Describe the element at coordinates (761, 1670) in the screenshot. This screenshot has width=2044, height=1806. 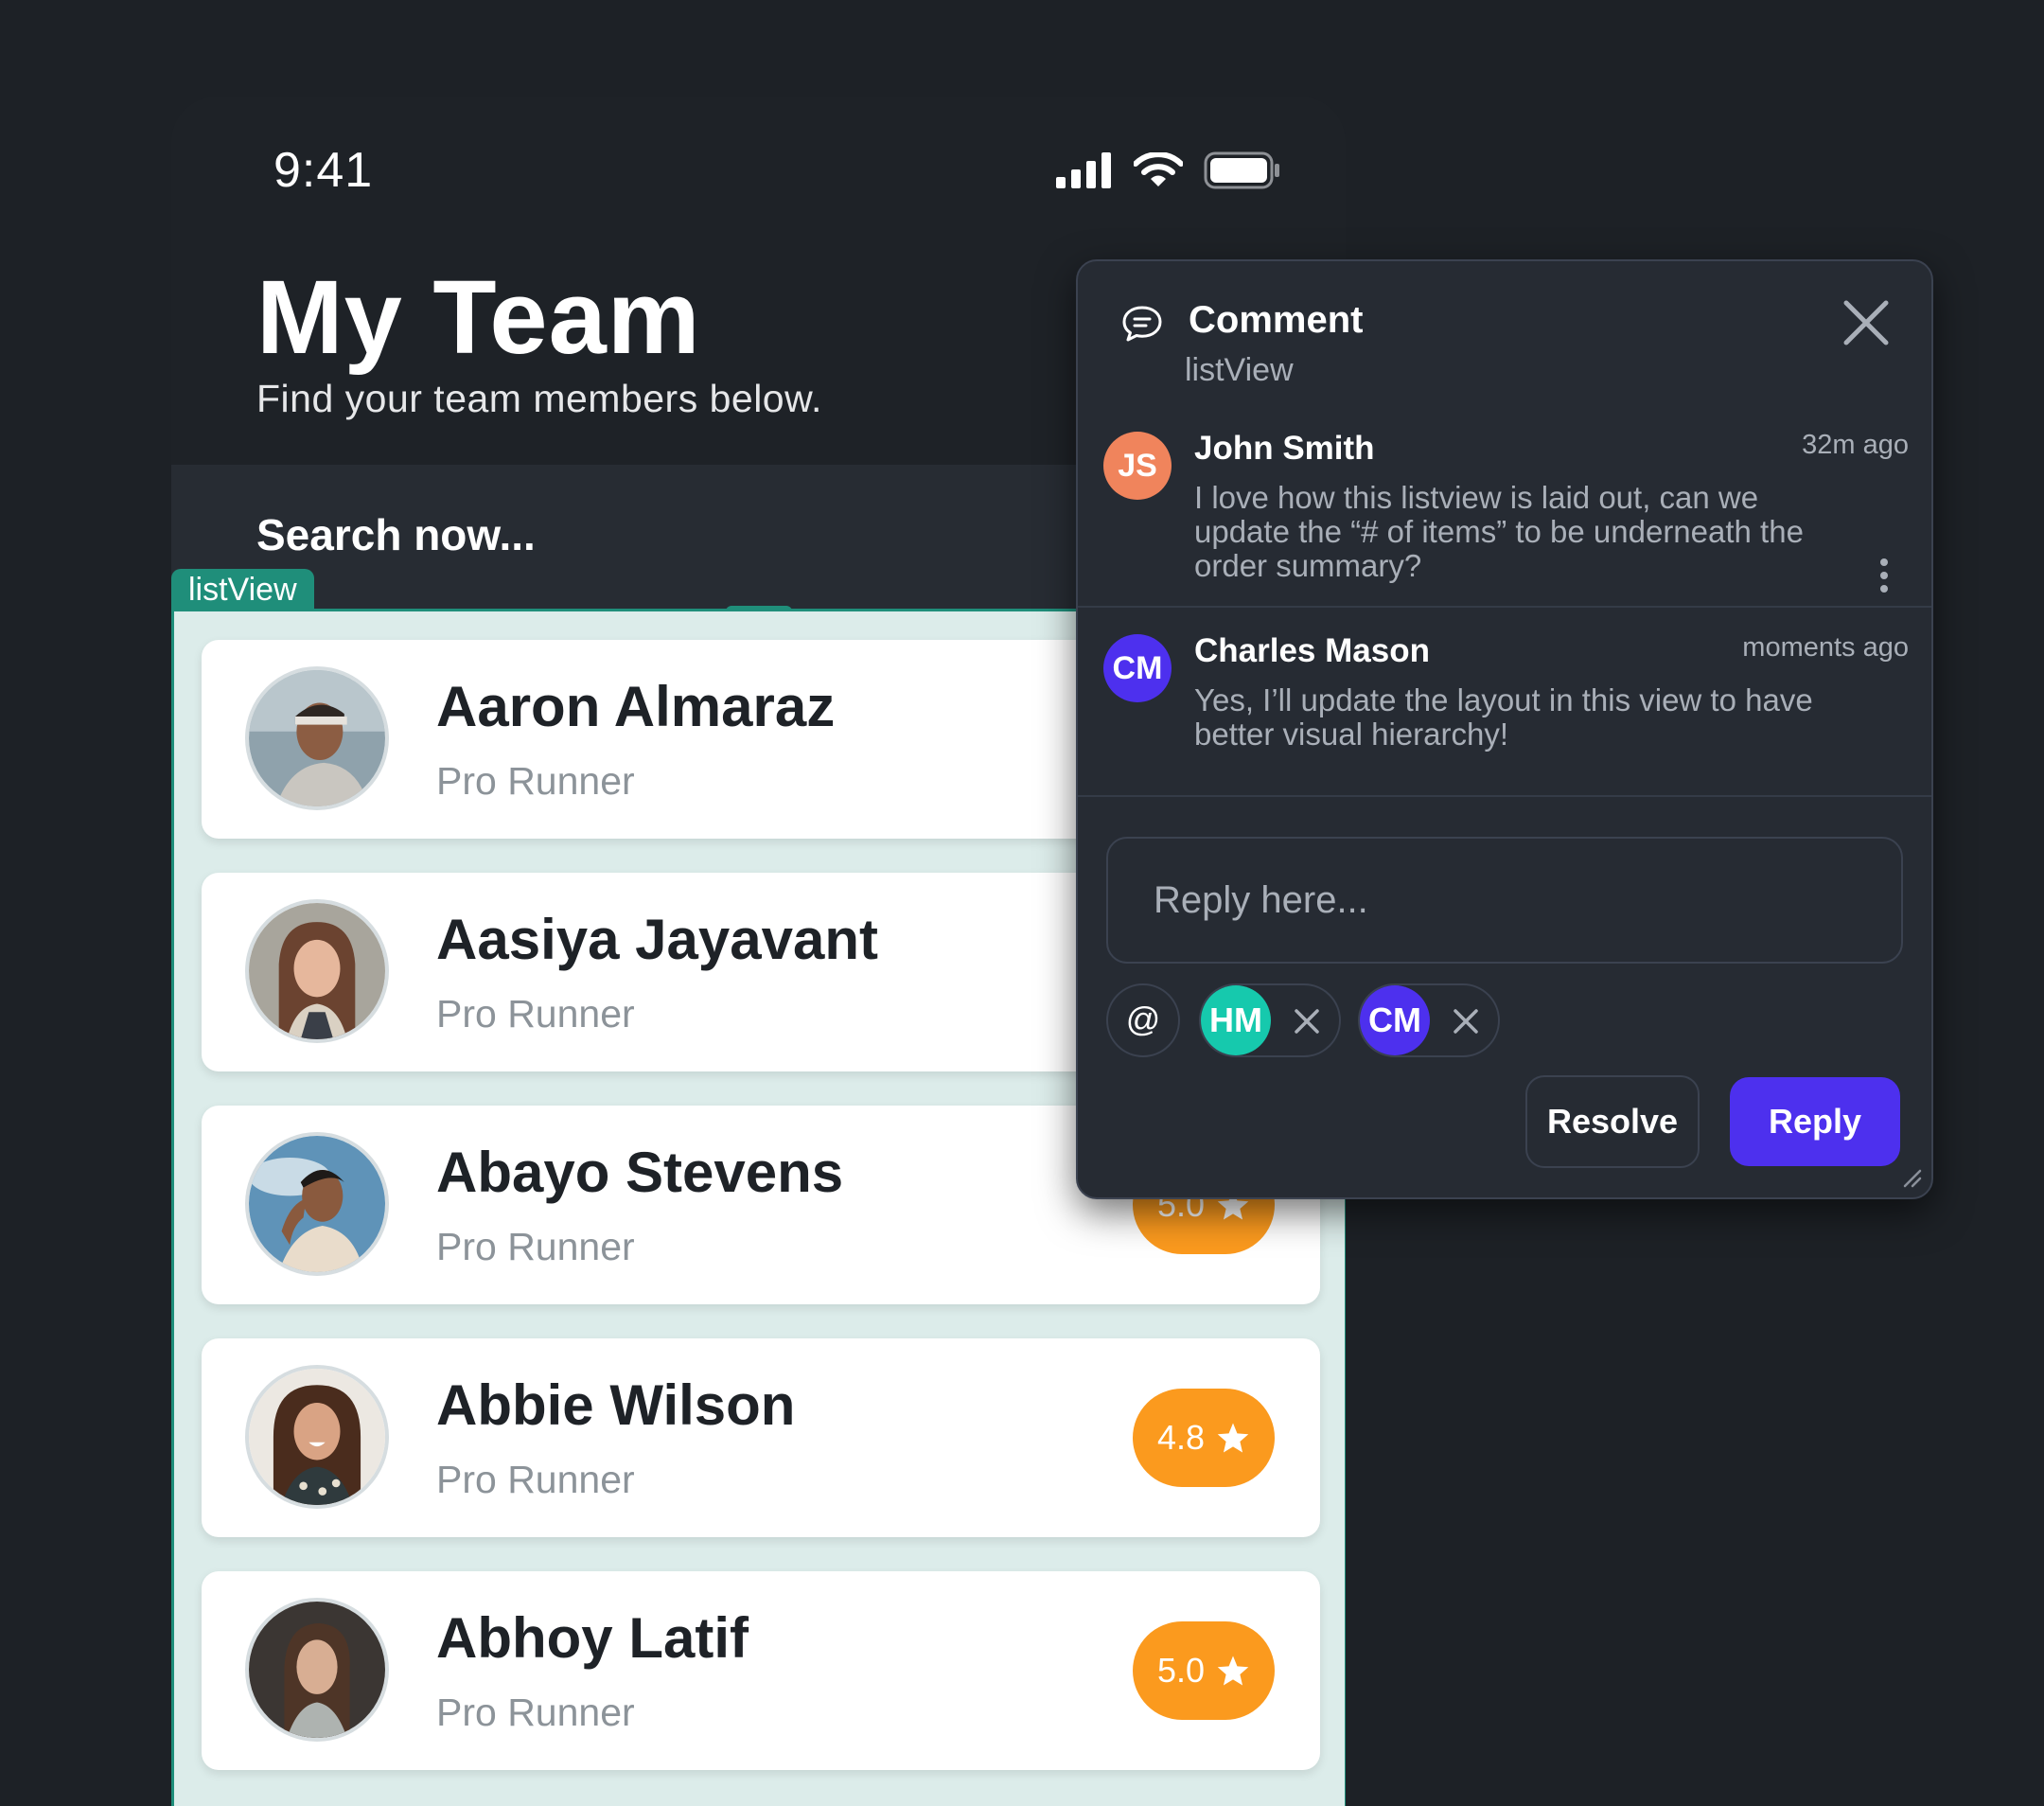
I see `member-card: Abhoy Latif Pro Runner 5.0` at that location.